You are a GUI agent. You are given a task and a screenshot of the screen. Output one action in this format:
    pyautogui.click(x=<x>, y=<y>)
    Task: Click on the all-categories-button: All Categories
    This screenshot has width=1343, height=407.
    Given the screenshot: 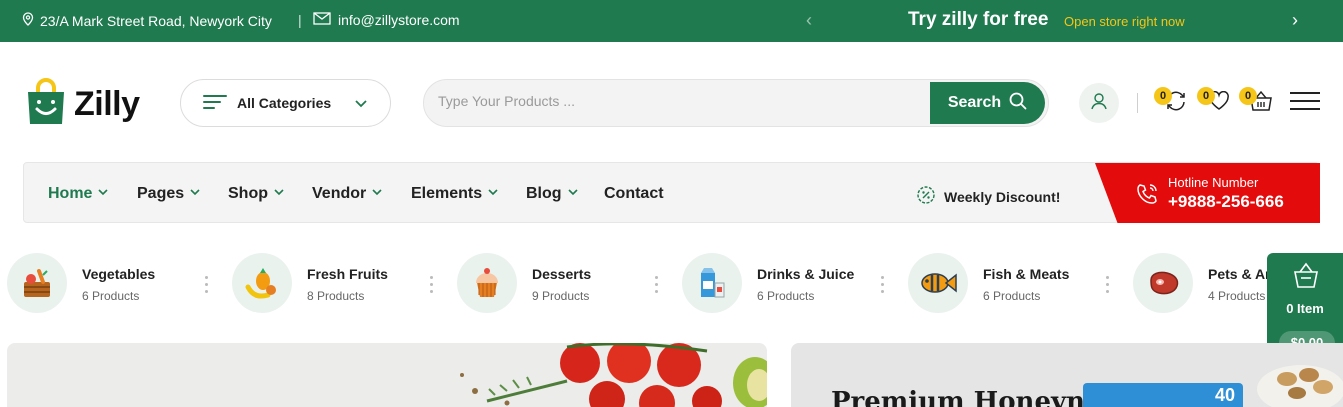 What is the action you would take?
    pyautogui.click(x=285, y=103)
    